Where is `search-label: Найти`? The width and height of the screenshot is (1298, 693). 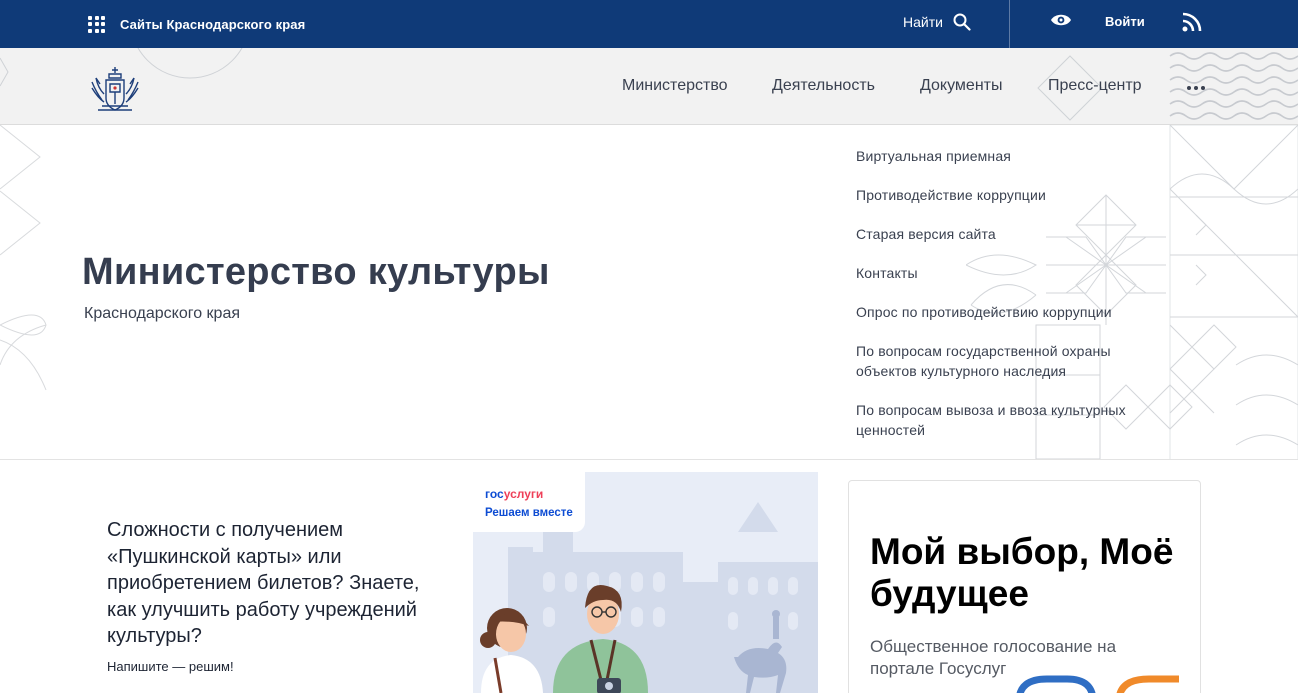 search-label: Найти is located at coordinates (923, 22).